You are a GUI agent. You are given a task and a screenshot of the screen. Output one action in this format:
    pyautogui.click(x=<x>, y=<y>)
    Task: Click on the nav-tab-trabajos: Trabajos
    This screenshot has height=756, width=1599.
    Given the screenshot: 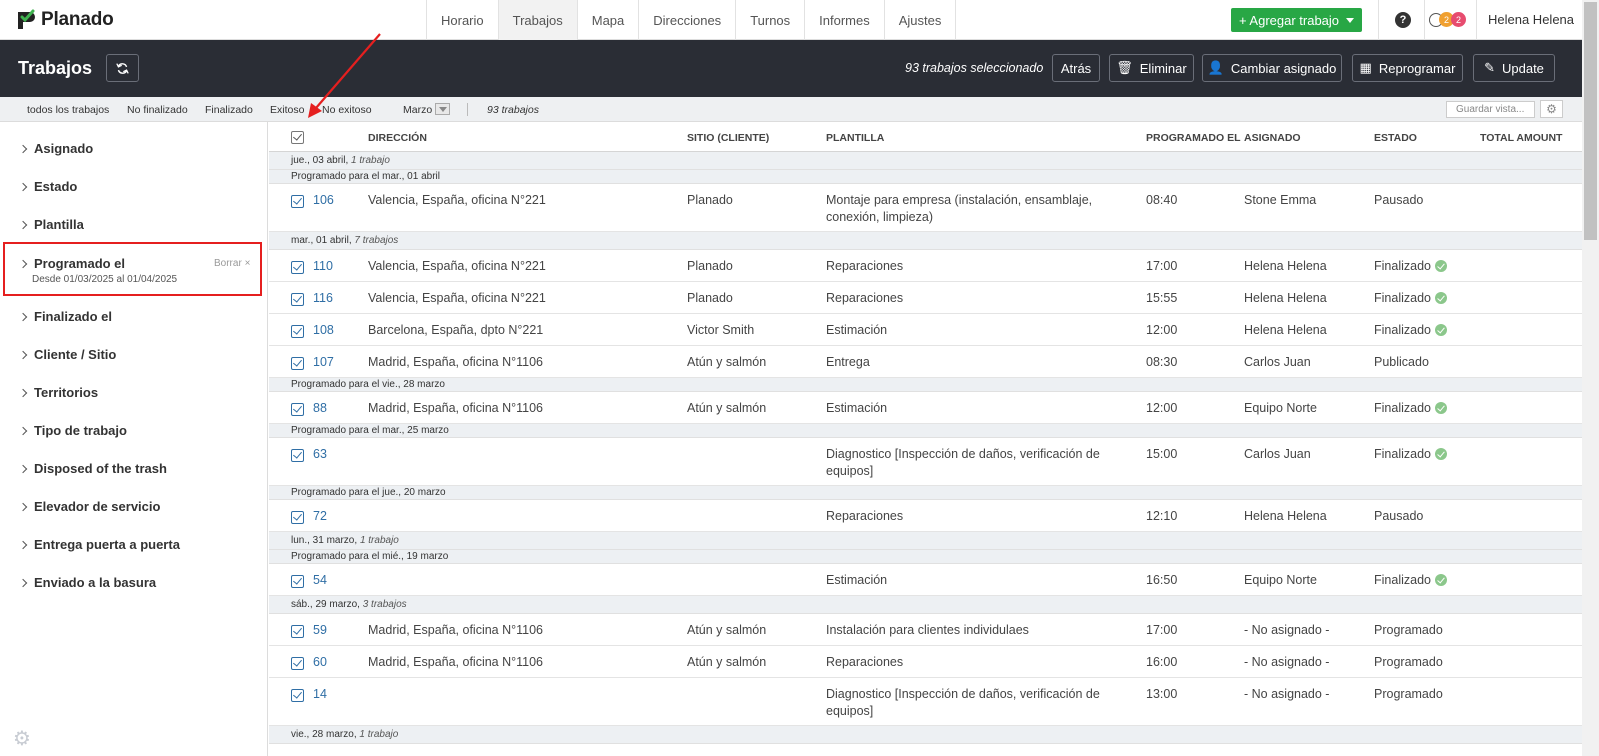 What is the action you would take?
    pyautogui.click(x=538, y=20)
    